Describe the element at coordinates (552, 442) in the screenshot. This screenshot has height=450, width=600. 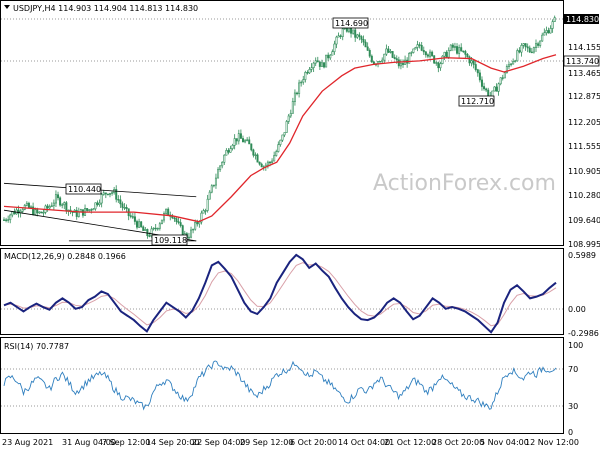
I see `time-label: 12 Nov 12:00` at that location.